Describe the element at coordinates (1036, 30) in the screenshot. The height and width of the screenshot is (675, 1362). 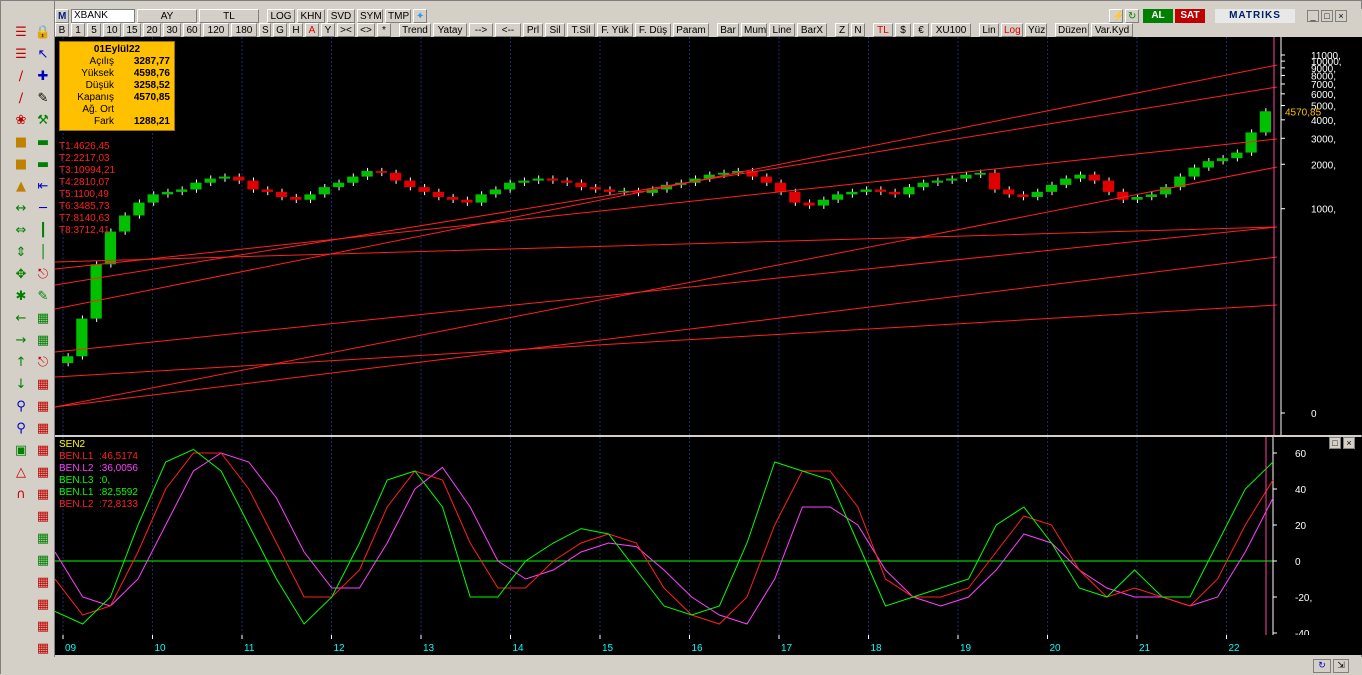
I see `toolbar-button-40: Yüz` at that location.